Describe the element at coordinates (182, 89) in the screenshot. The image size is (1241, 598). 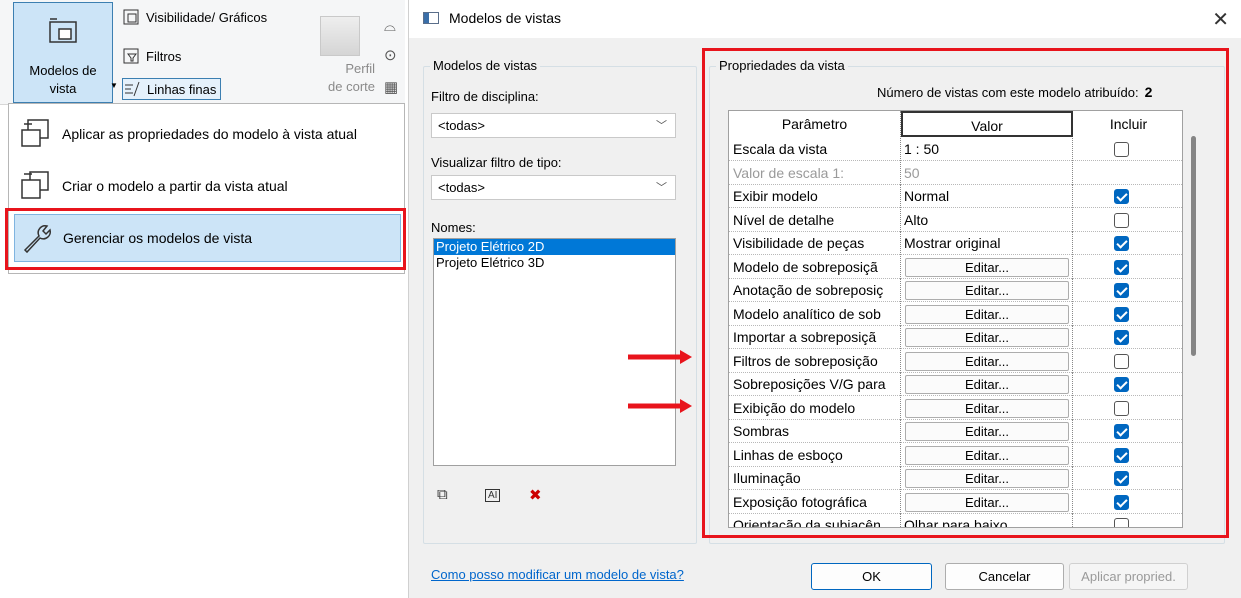
I see `thin-lines-label: Linhas finas` at that location.